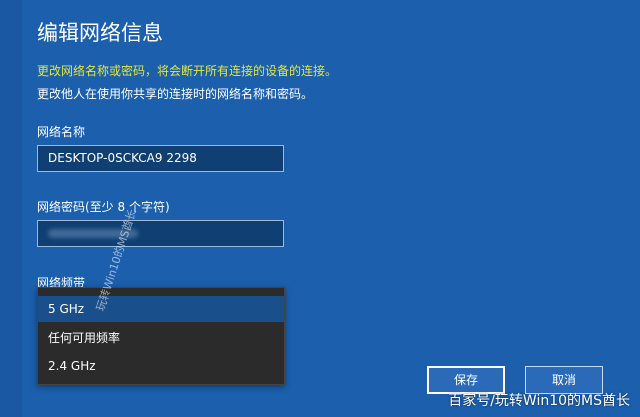  What do you see at coordinates (161, 366) in the screenshot?
I see `band-option-2-4ghz: 2.4 GHz` at bounding box center [161, 366].